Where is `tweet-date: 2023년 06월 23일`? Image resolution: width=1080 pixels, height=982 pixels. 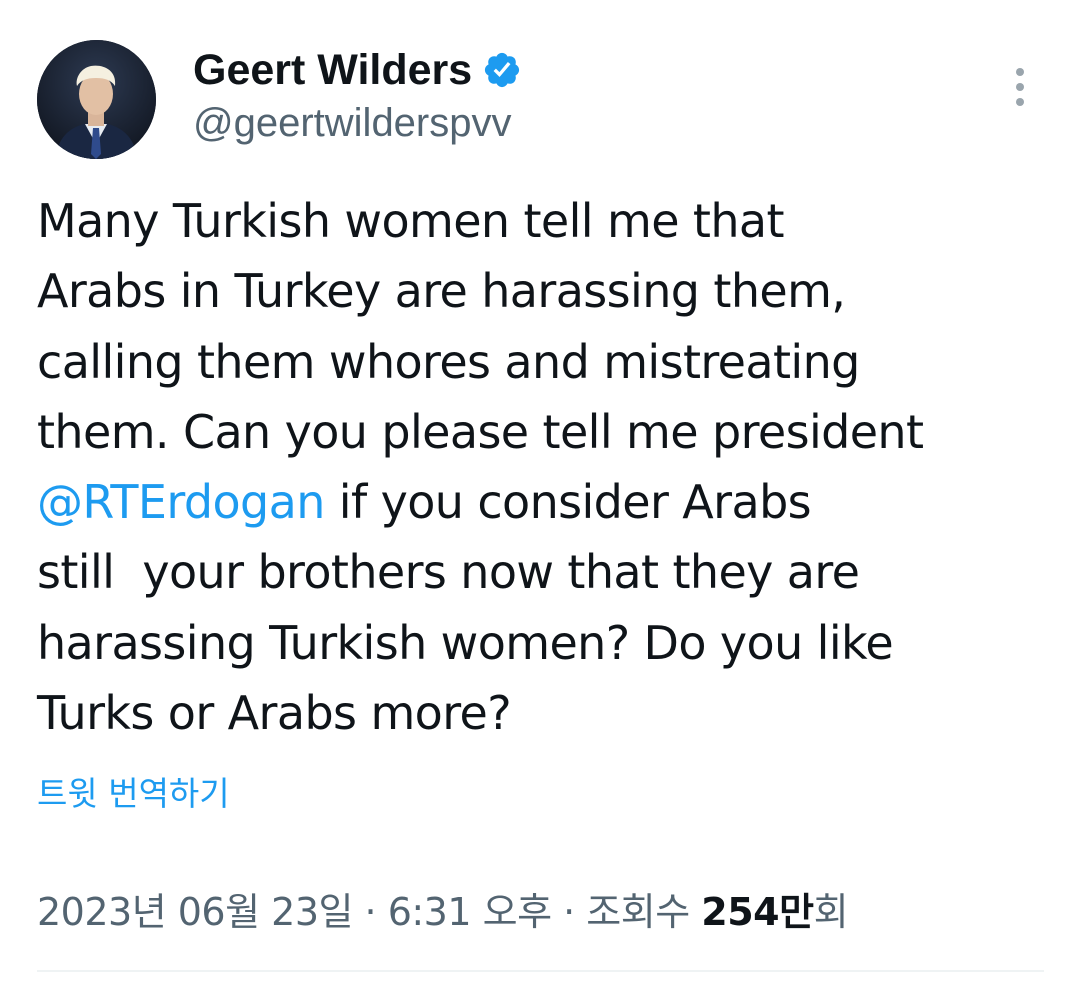
tweet-date: 2023년 06월 23일 is located at coordinates (195, 912).